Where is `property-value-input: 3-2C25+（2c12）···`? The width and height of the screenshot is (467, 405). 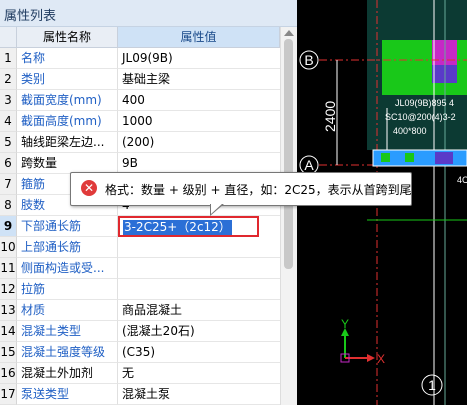
property-value-input: 3-2C25+（2c12）··· is located at coordinates (188, 226).